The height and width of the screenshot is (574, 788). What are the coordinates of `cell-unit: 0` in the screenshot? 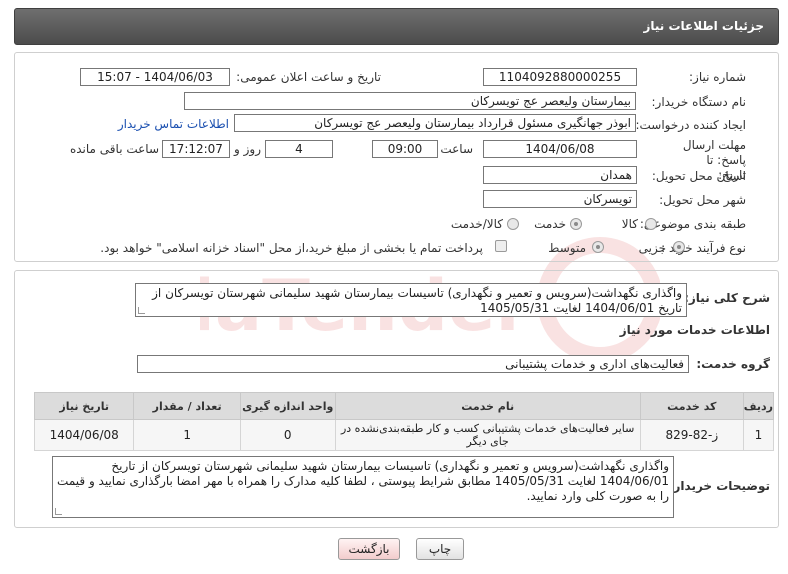 It's located at (287, 435).